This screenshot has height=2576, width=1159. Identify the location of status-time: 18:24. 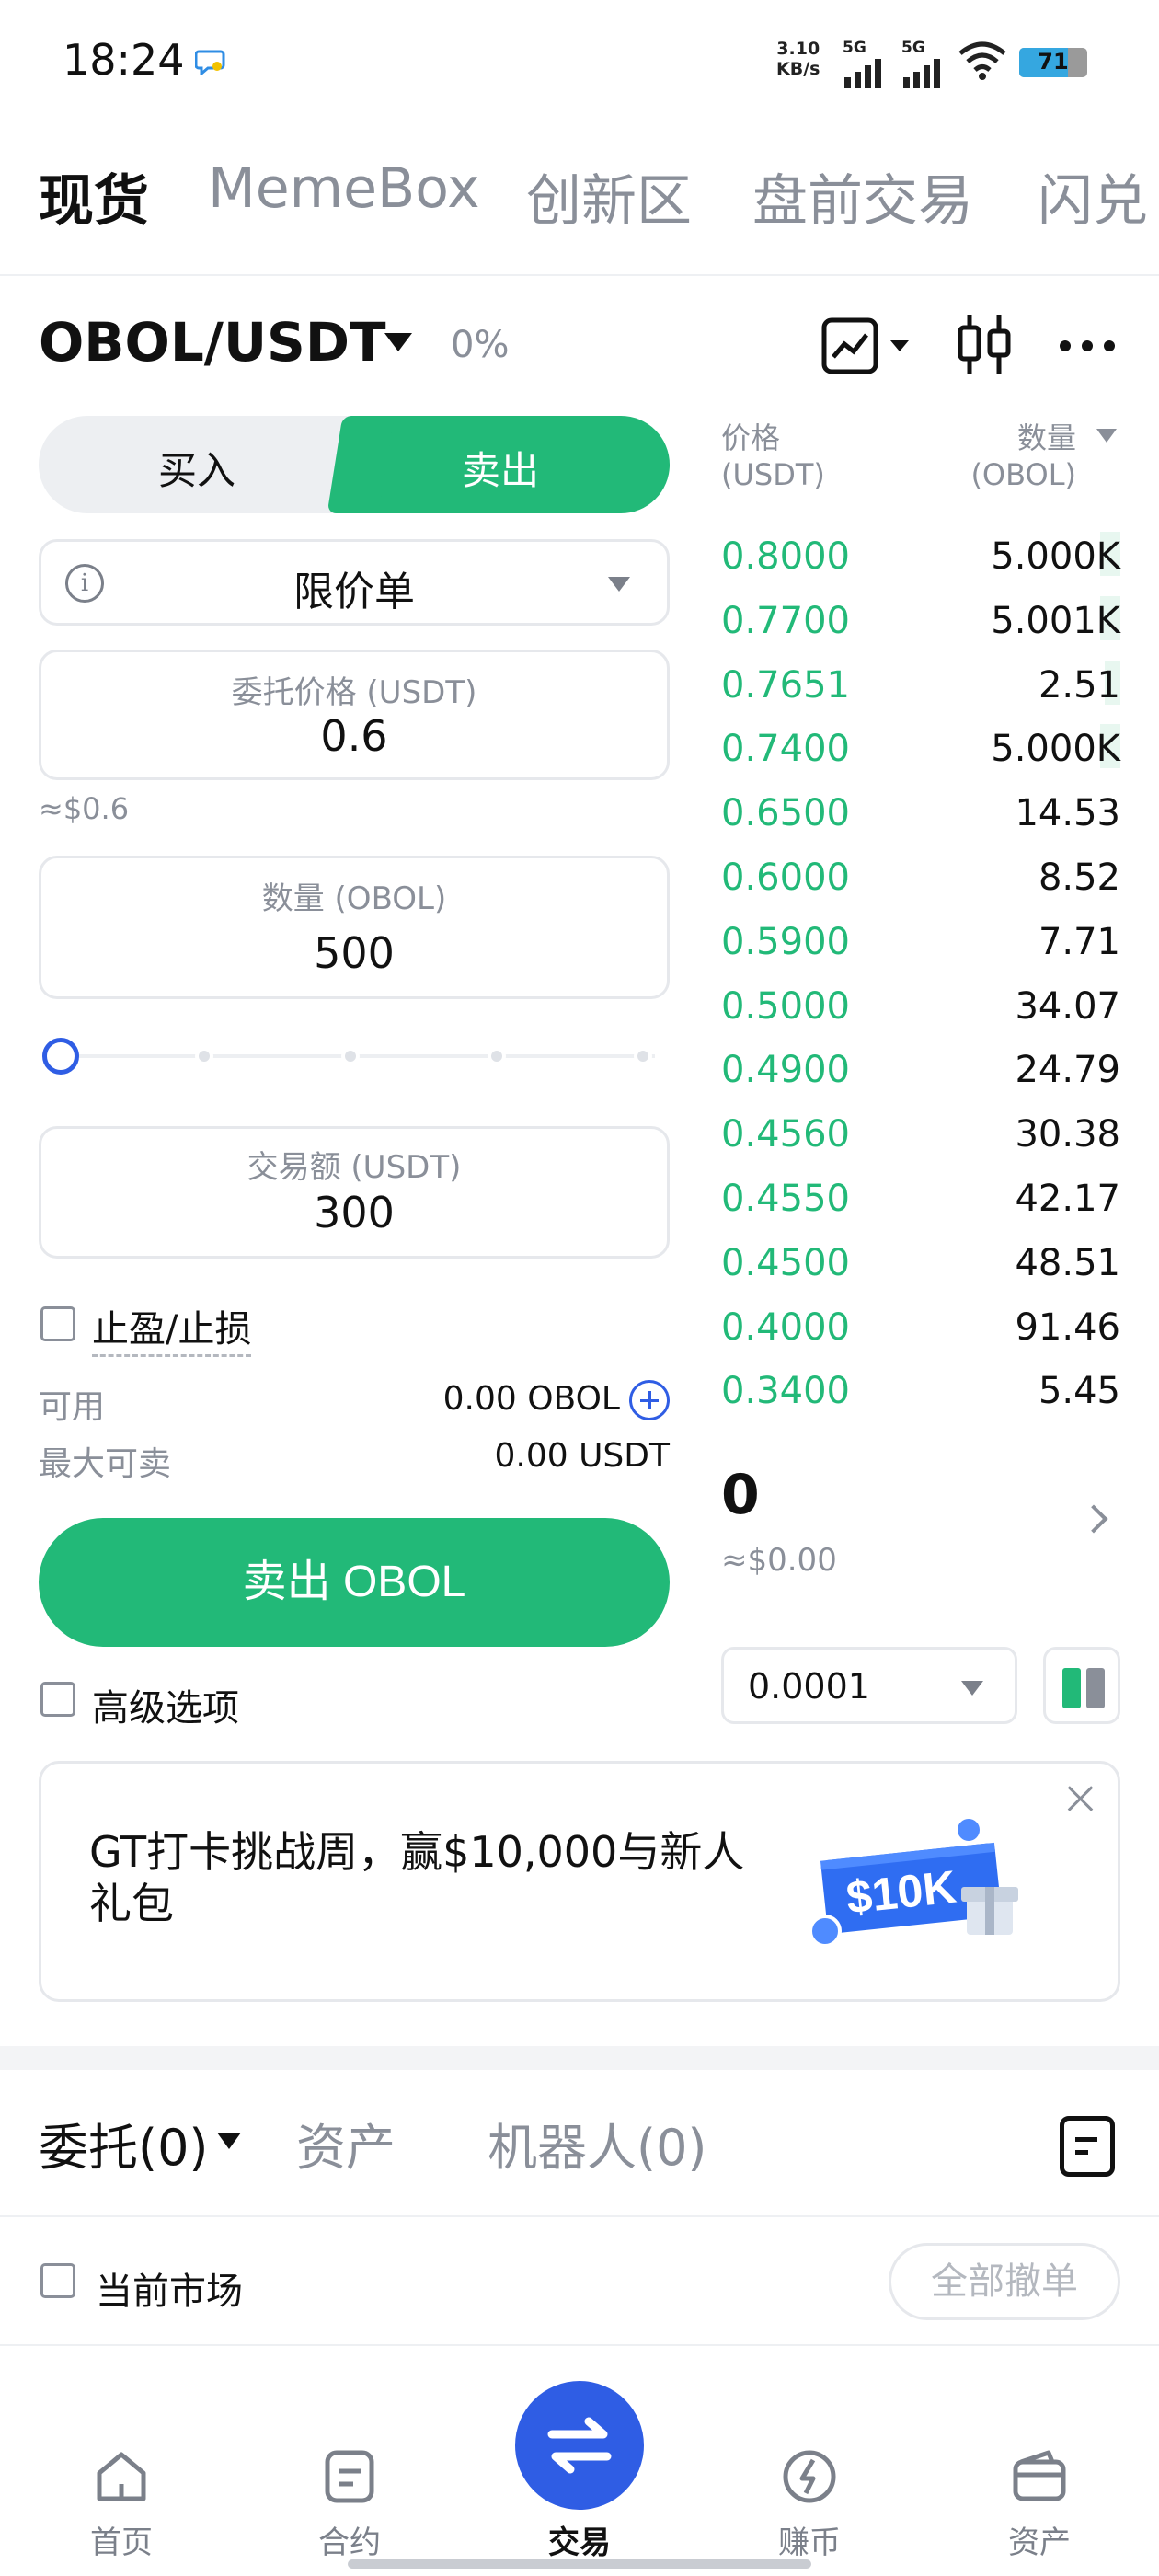
(124, 60).